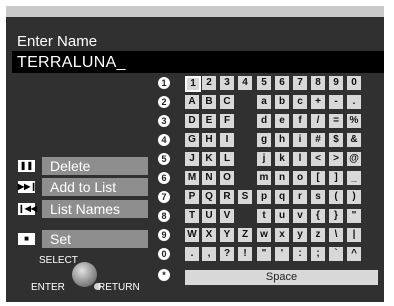 This screenshot has width=394, height=306. What do you see at coordinates (264, 235) in the screenshot?
I see `keyboard-key: w` at bounding box center [264, 235].